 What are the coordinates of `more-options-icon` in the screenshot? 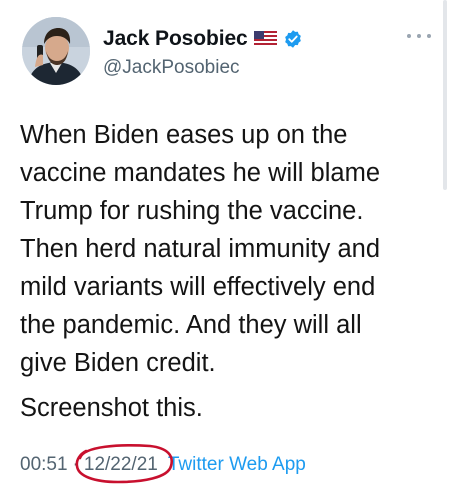 It's located at (419, 36).